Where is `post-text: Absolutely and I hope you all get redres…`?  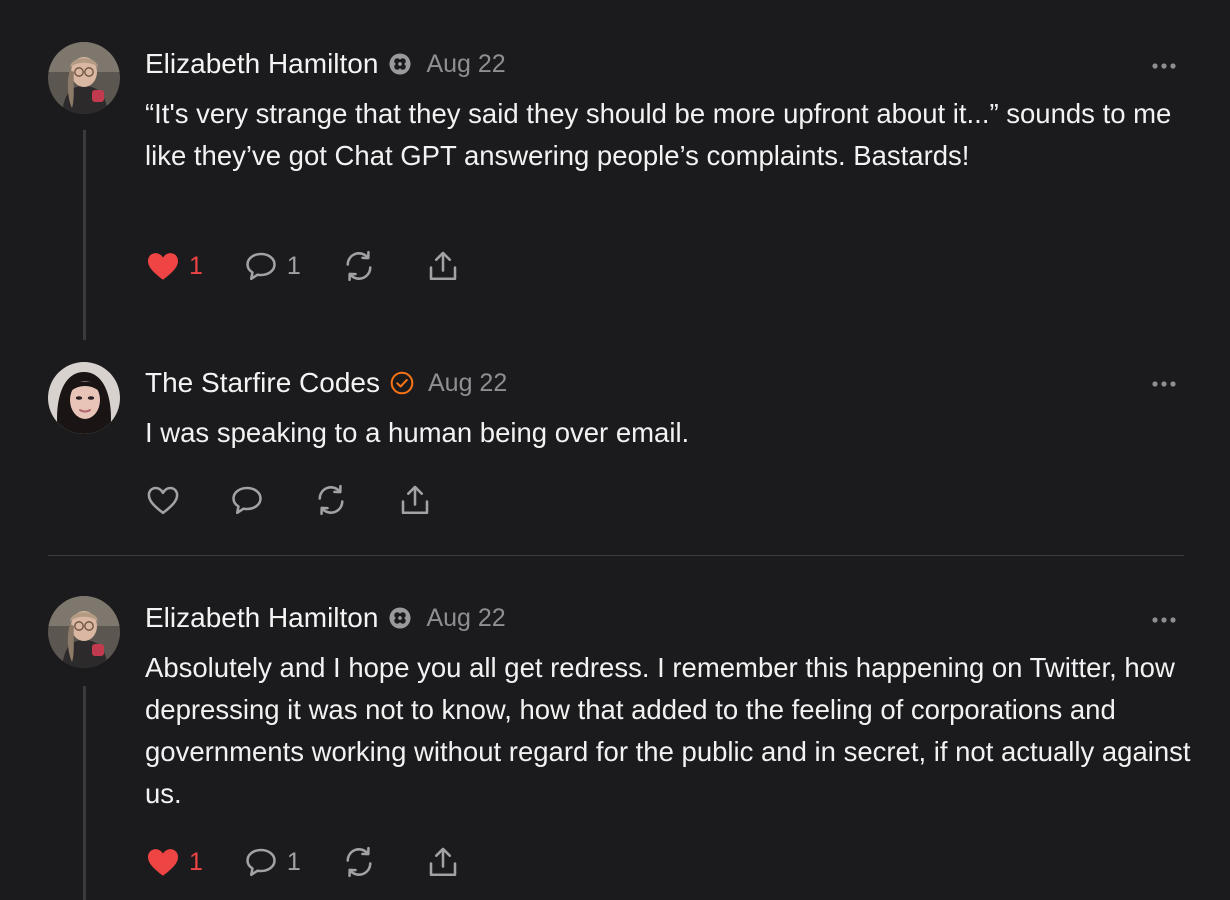
post-text: Absolutely and I hope you all get redres… is located at coordinates (668, 730).